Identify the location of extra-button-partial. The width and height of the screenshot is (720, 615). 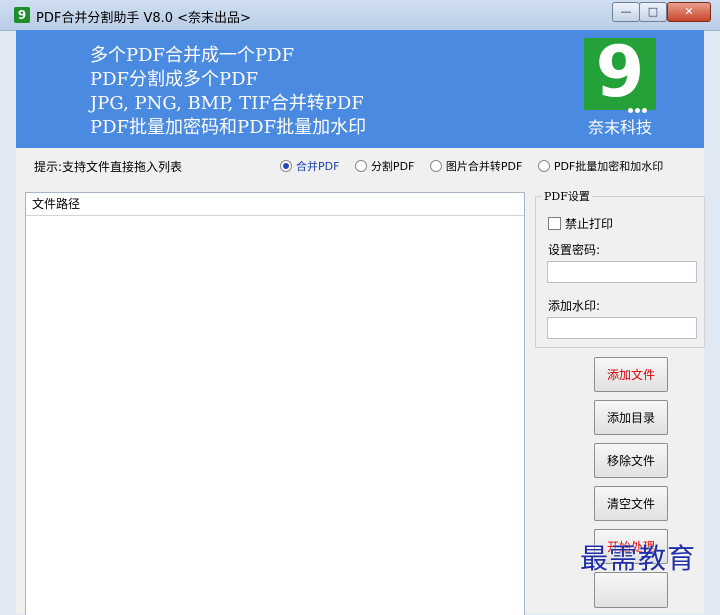
(631, 590).